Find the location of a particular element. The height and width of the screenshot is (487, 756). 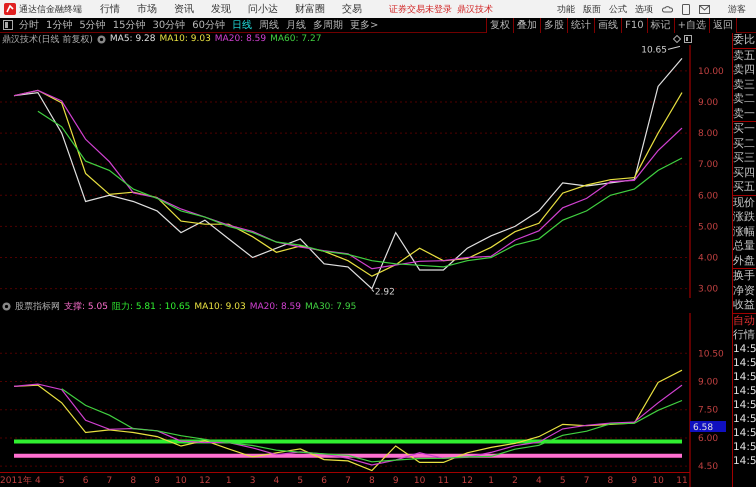

quote-label: 净资 is located at coordinates (744, 291).